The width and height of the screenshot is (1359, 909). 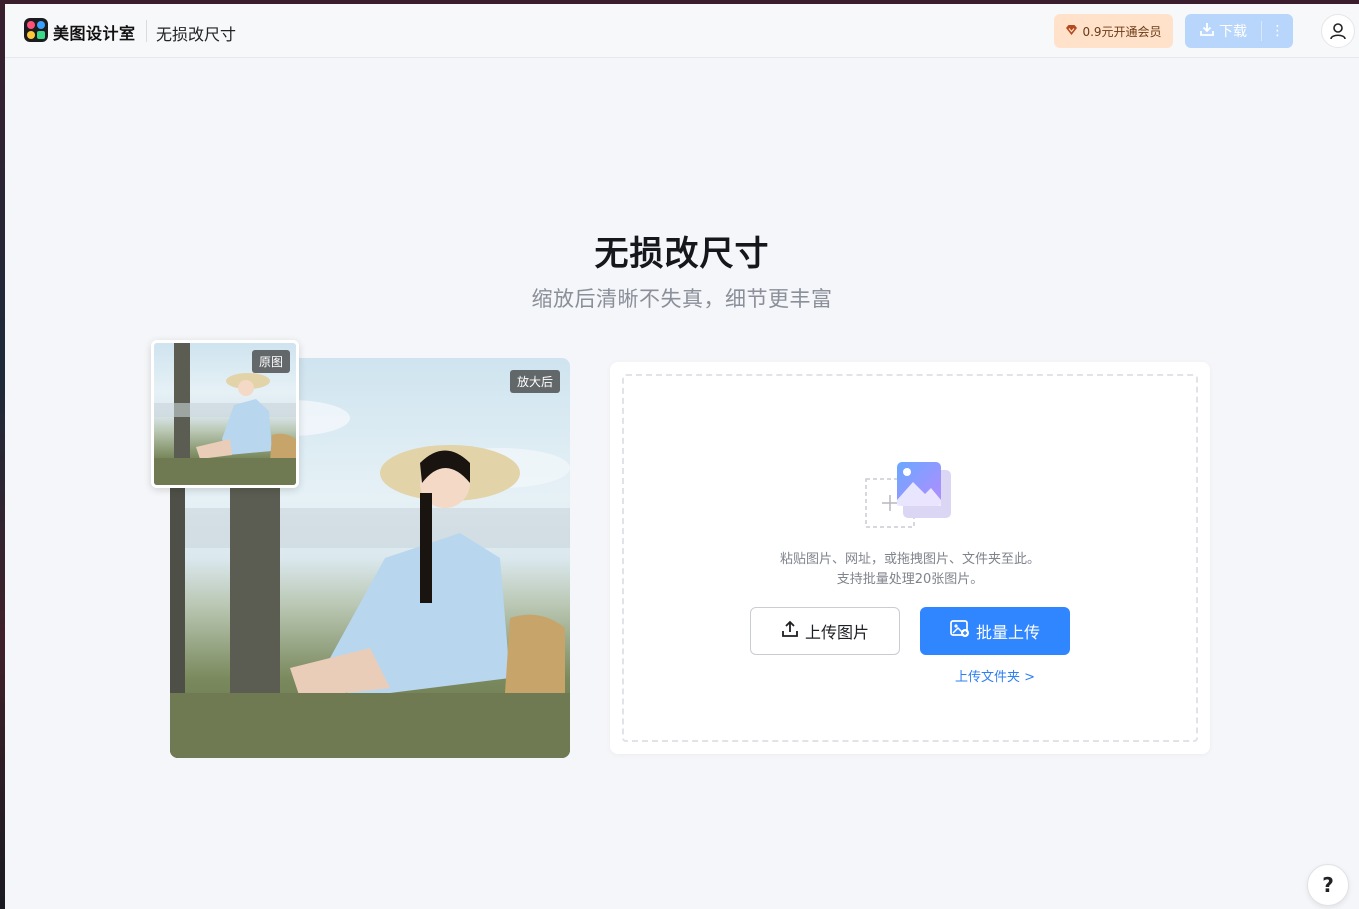 I want to click on top-bar: 美图设计室 无损改尺寸 0.9元开通会员 下载 ⋮, so click(x=682, y=31).